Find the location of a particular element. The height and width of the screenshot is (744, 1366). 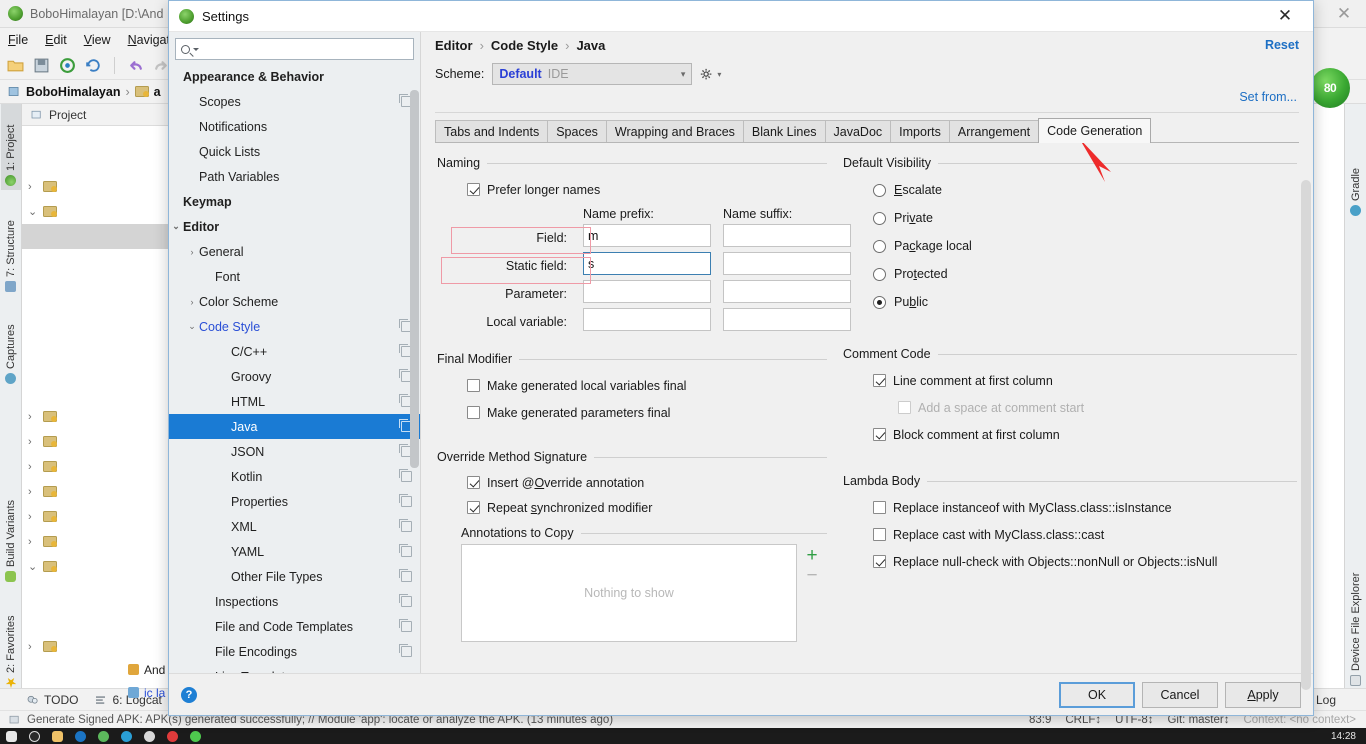

settings-nav-item-general: › General is located at coordinates (294, 251).